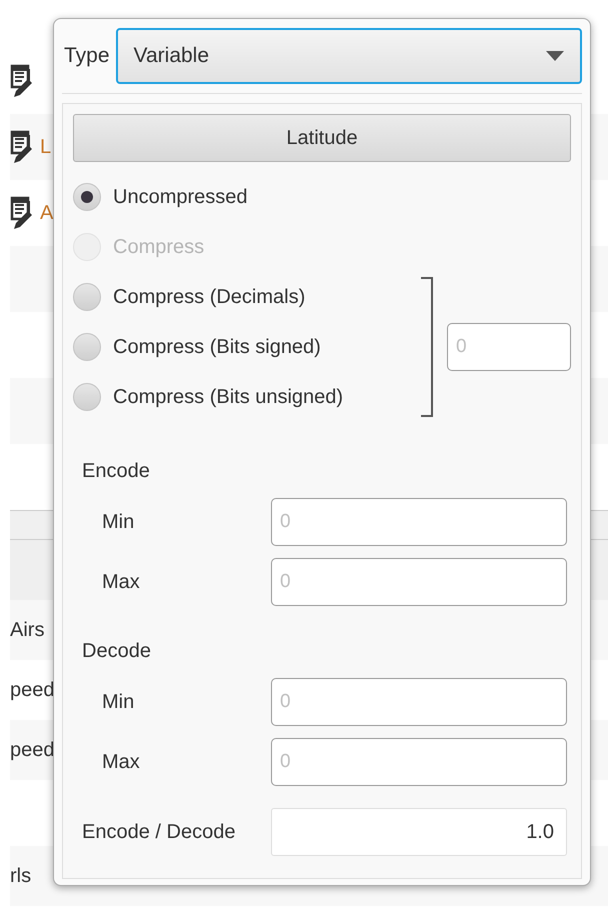 This screenshot has width=608, height=913. Describe the element at coordinates (419, 832) in the screenshot. I see `ratio-field: 1.0` at that location.